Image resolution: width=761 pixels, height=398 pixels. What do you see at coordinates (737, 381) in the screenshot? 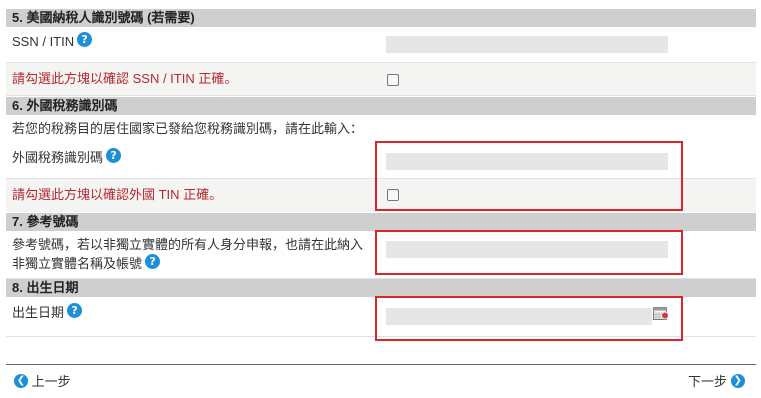
I see `chevron-right-circle-icon: ❯` at bounding box center [737, 381].